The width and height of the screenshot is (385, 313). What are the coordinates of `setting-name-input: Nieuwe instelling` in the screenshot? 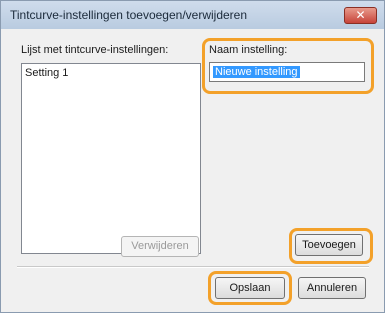 It's located at (287, 72).